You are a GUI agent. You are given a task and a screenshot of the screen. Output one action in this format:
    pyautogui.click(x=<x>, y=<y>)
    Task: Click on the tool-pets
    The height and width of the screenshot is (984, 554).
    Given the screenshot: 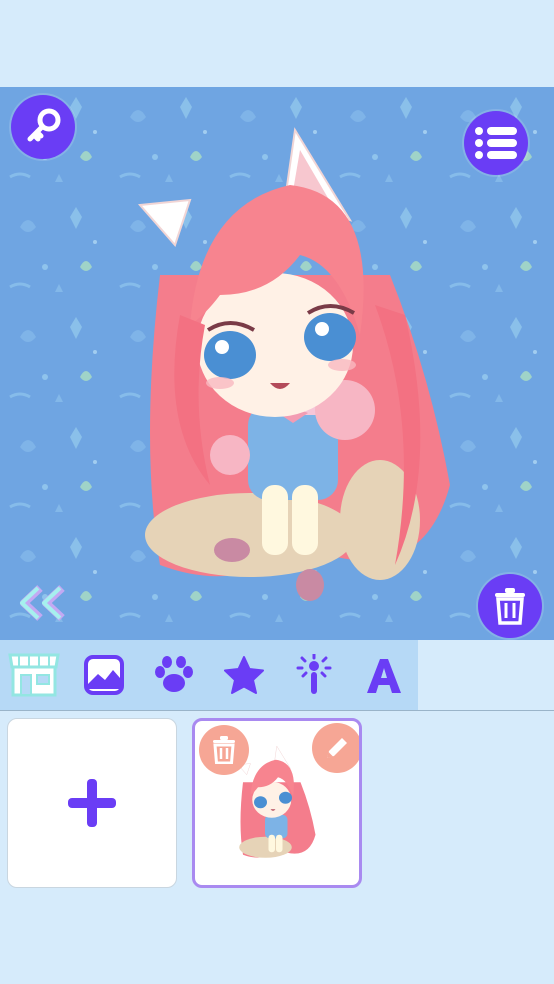 What is the action you would take?
    pyautogui.click(x=174, y=675)
    